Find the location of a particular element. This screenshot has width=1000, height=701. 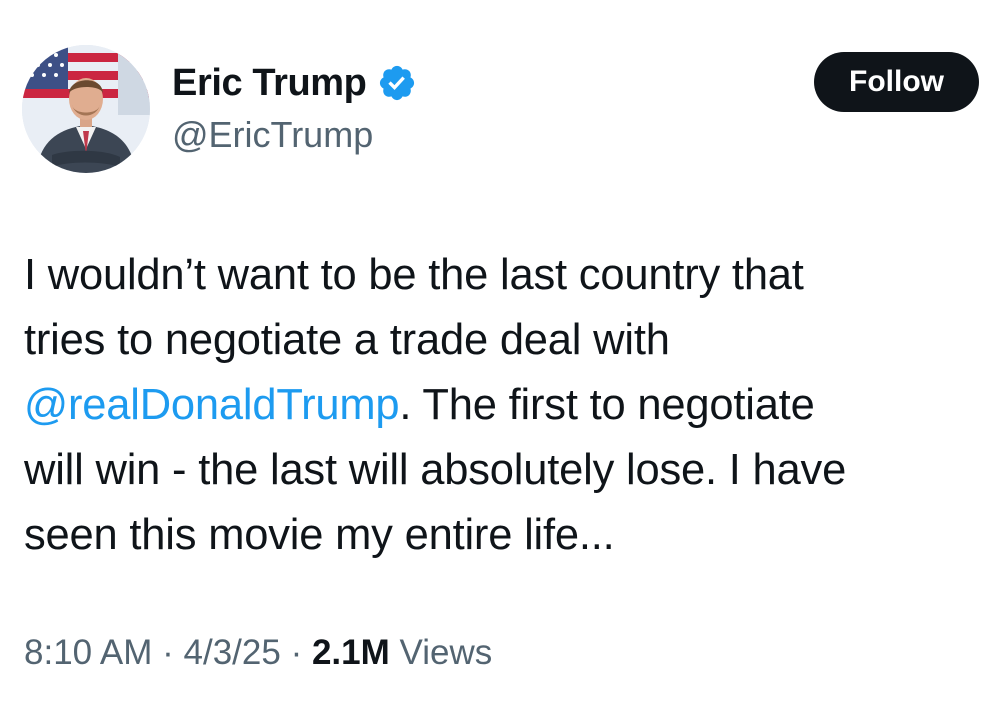

author-name-row: Eric Trump is located at coordinates (294, 83).